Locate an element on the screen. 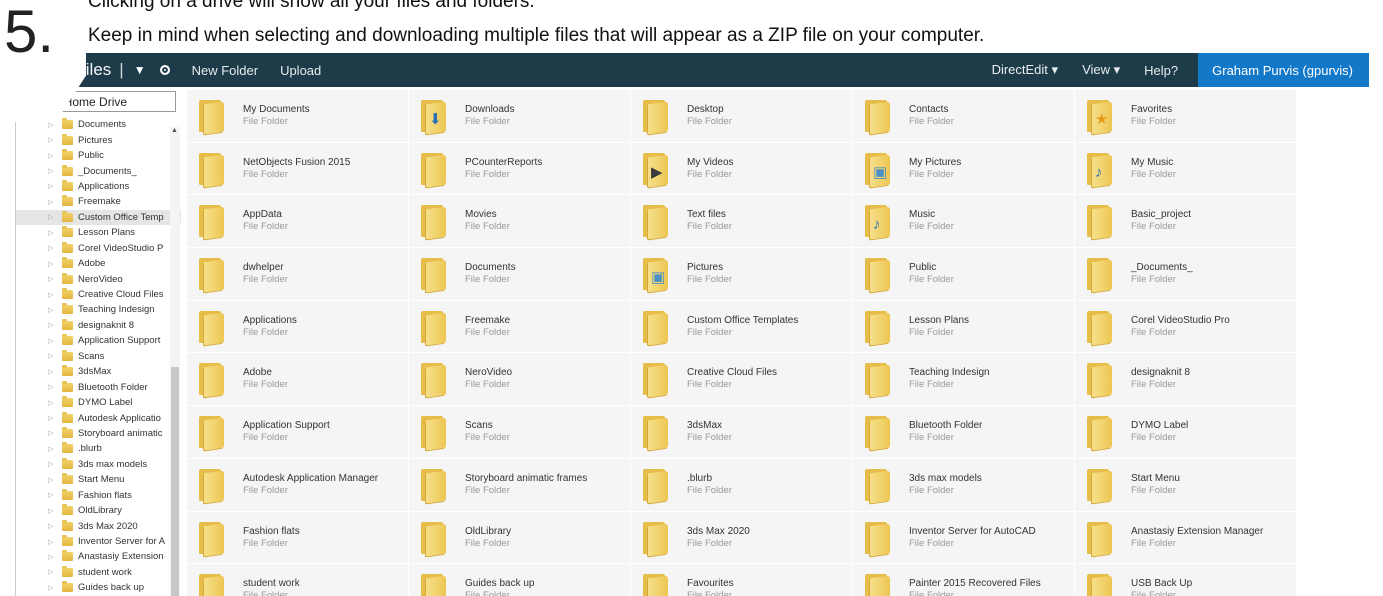 This screenshot has width=1383, height=596. folder-tile: Fashion flats File Folder is located at coordinates (298, 538).